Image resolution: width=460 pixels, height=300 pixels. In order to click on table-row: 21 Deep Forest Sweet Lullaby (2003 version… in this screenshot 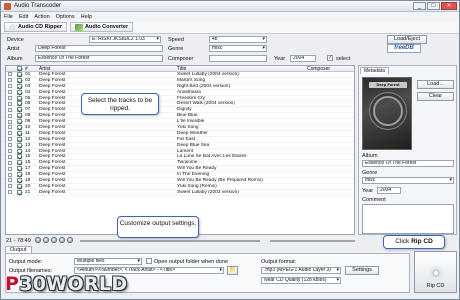, I will do `click(180, 192)`.